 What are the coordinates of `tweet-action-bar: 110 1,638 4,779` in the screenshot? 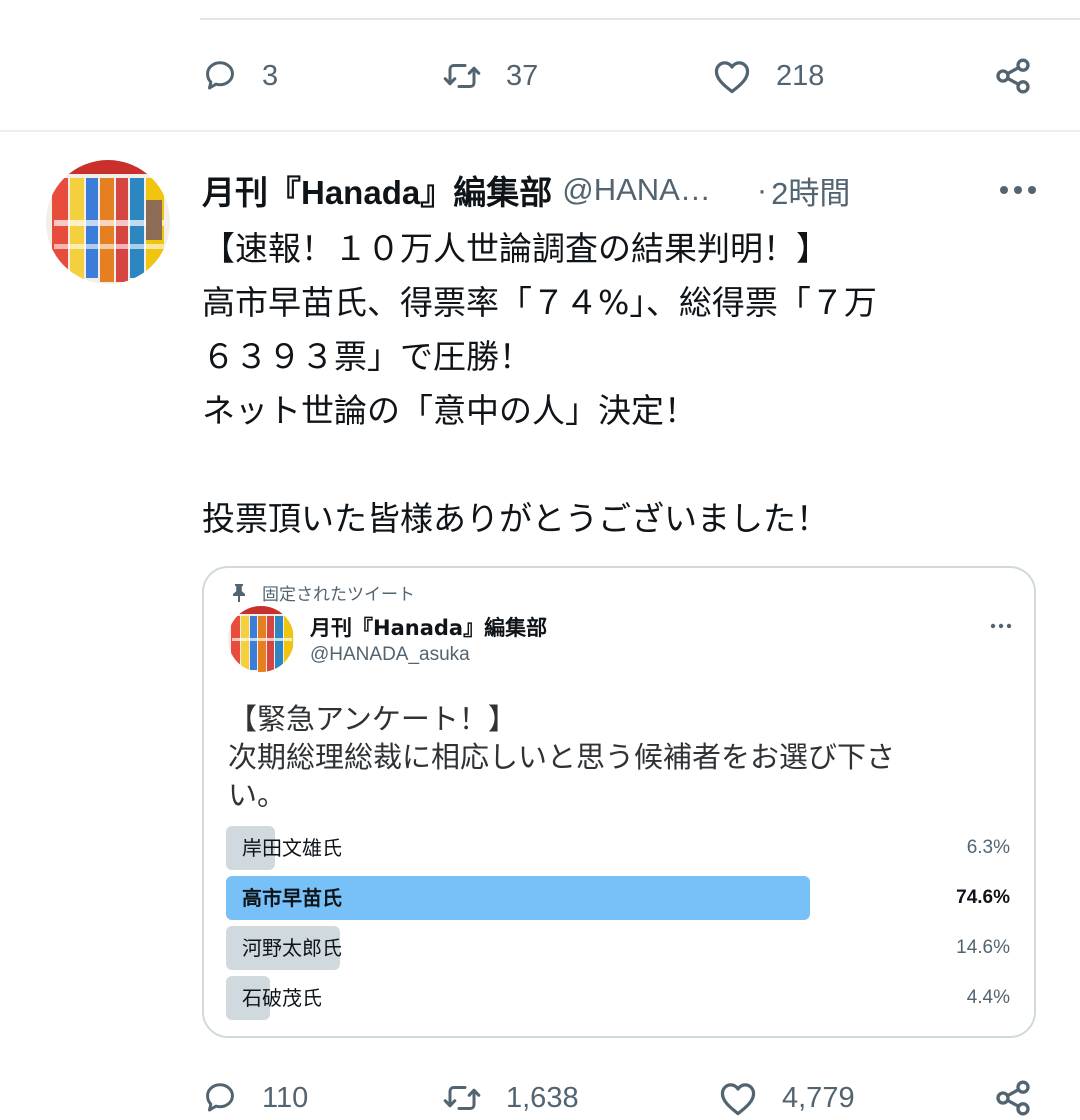 It's located at (620, 1094).